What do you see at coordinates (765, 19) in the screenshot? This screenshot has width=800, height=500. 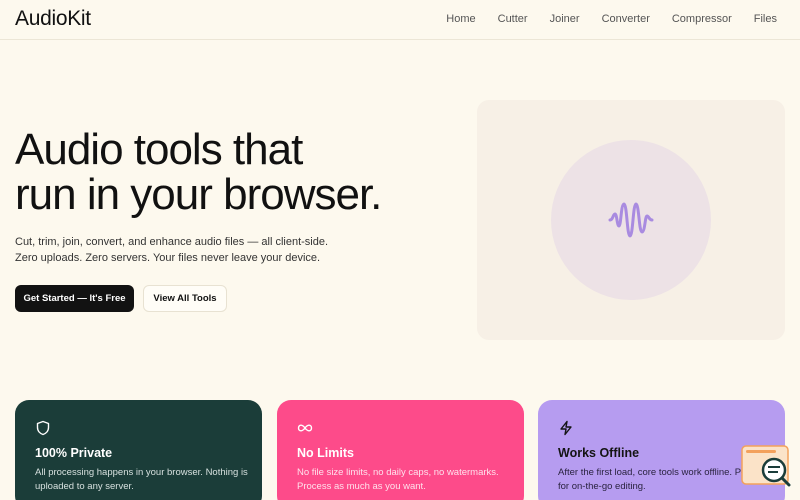 I see `nav-files: Files` at bounding box center [765, 19].